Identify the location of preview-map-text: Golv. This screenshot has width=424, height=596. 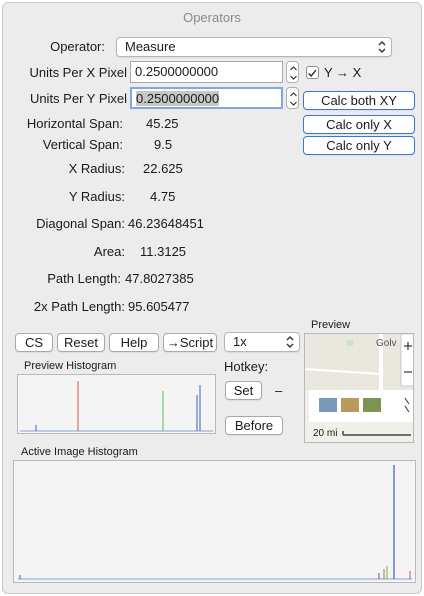
(386, 343).